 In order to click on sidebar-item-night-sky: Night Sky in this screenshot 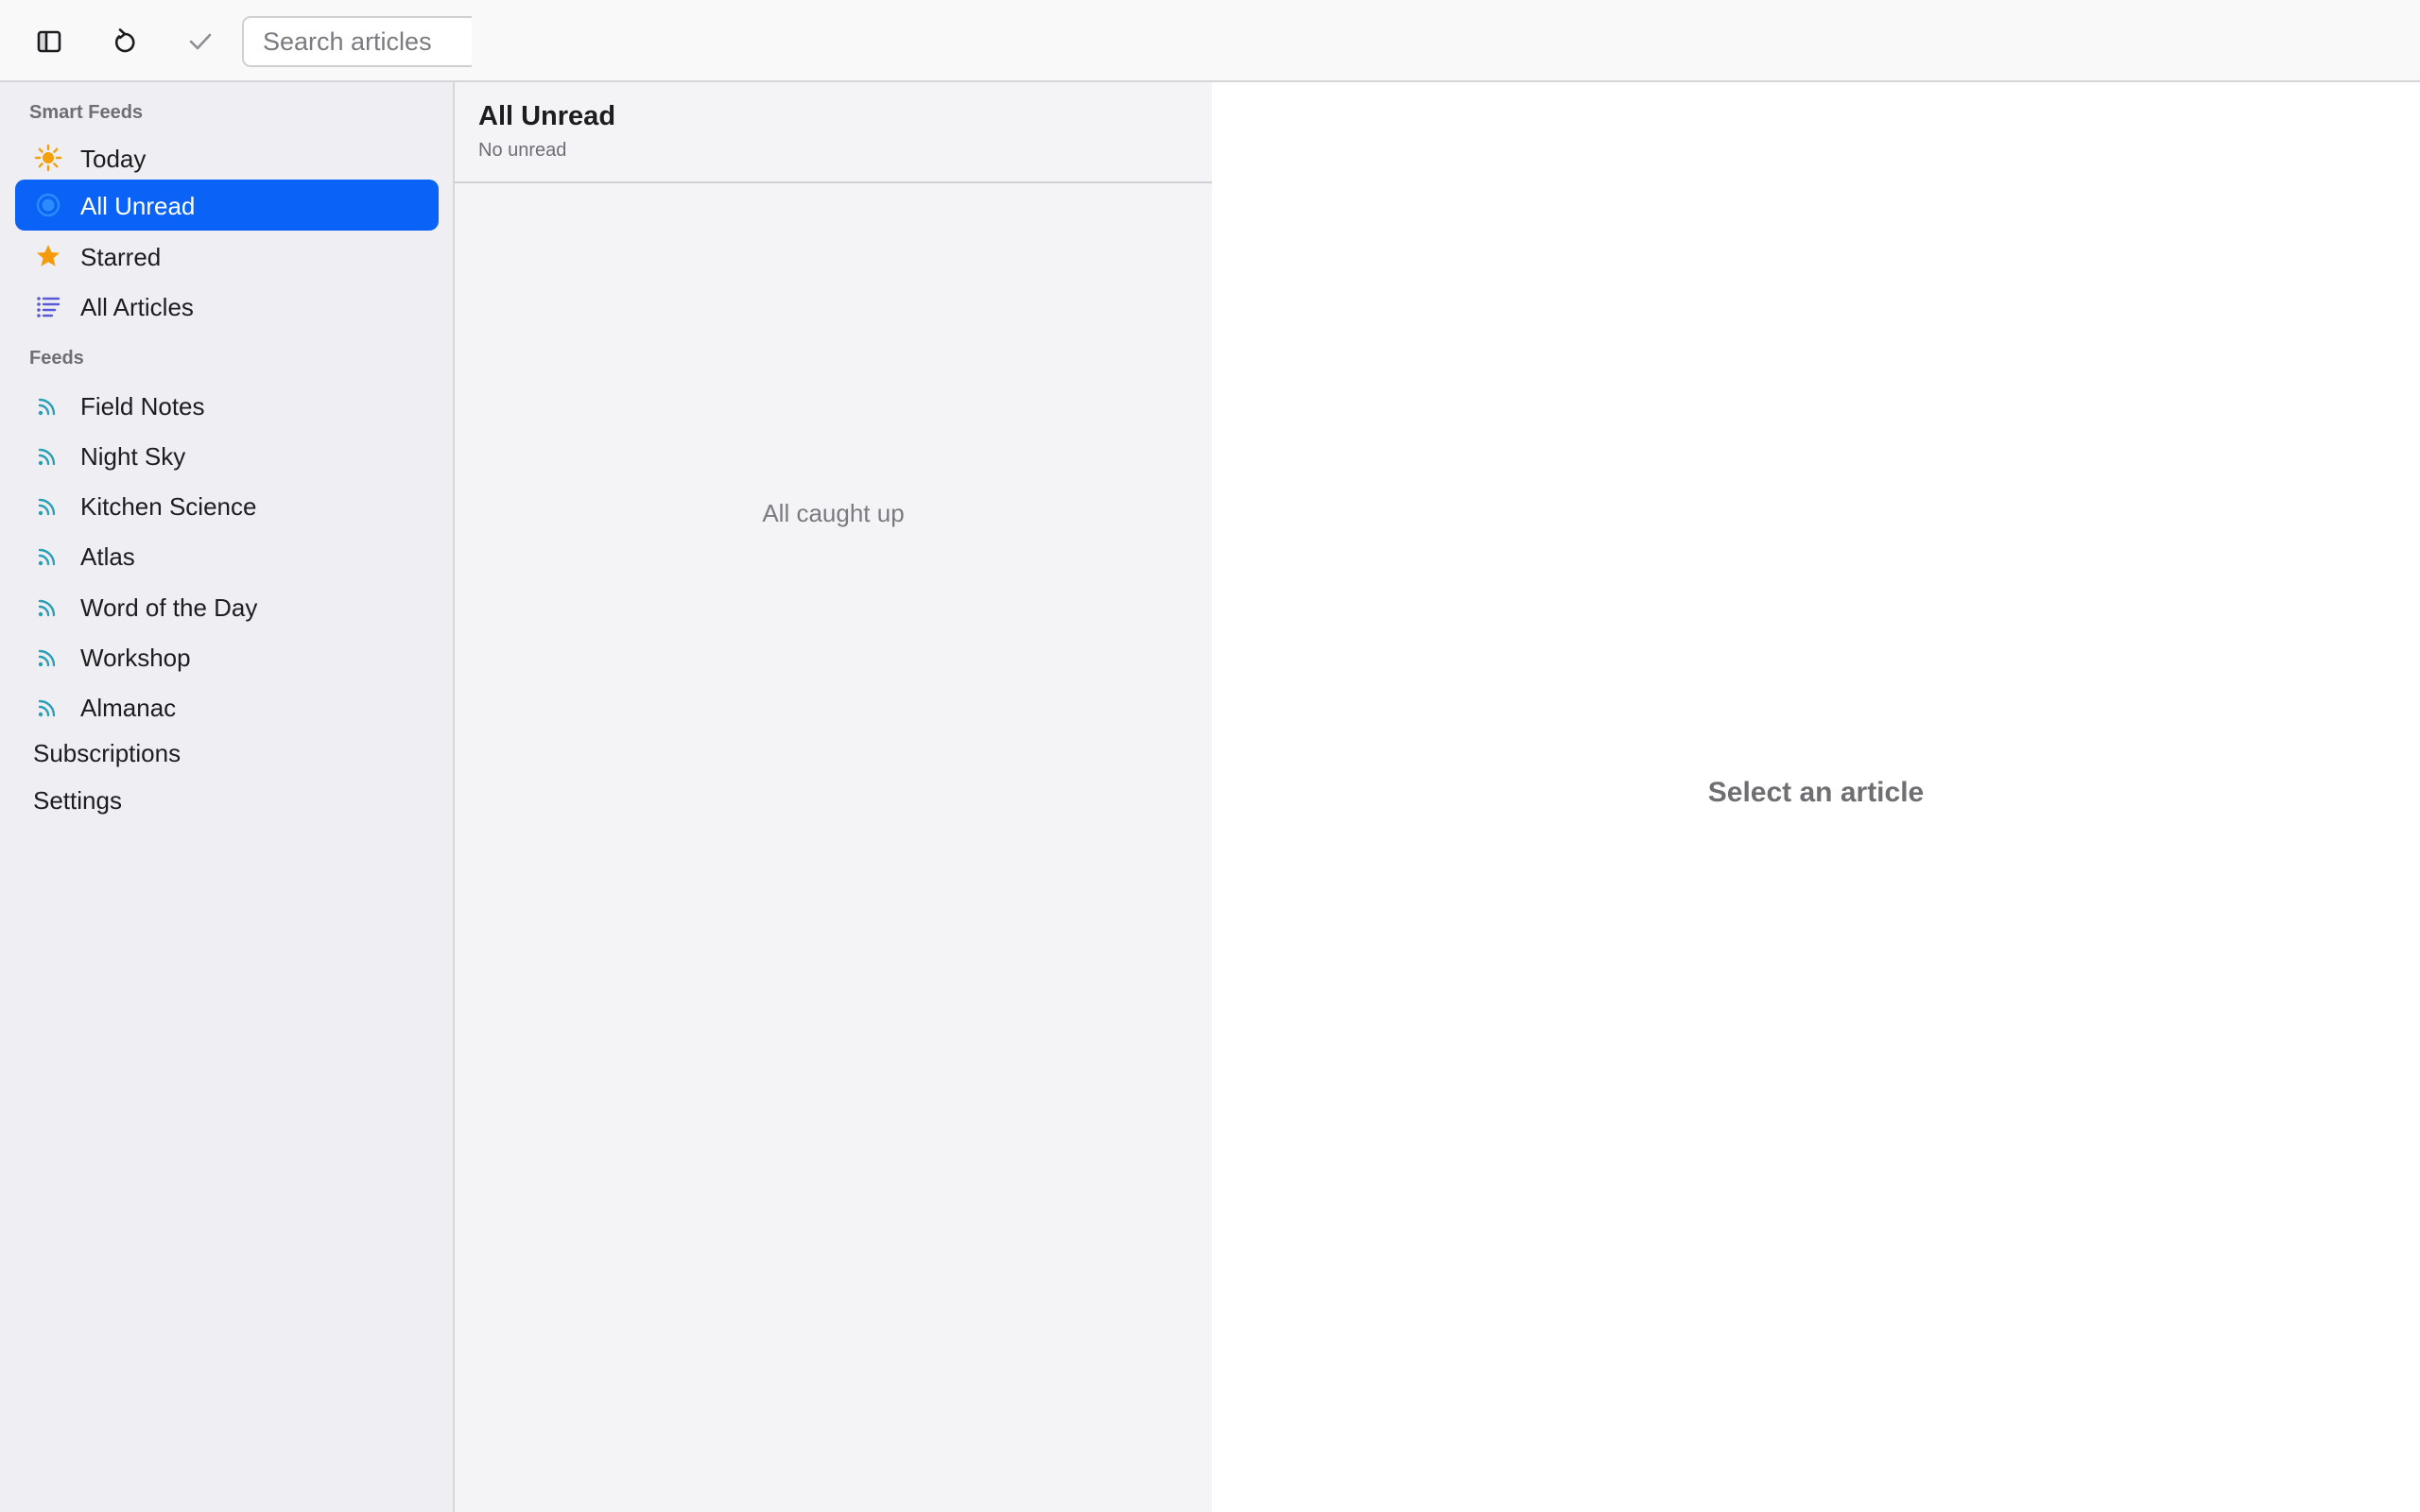, I will do `click(227, 455)`.